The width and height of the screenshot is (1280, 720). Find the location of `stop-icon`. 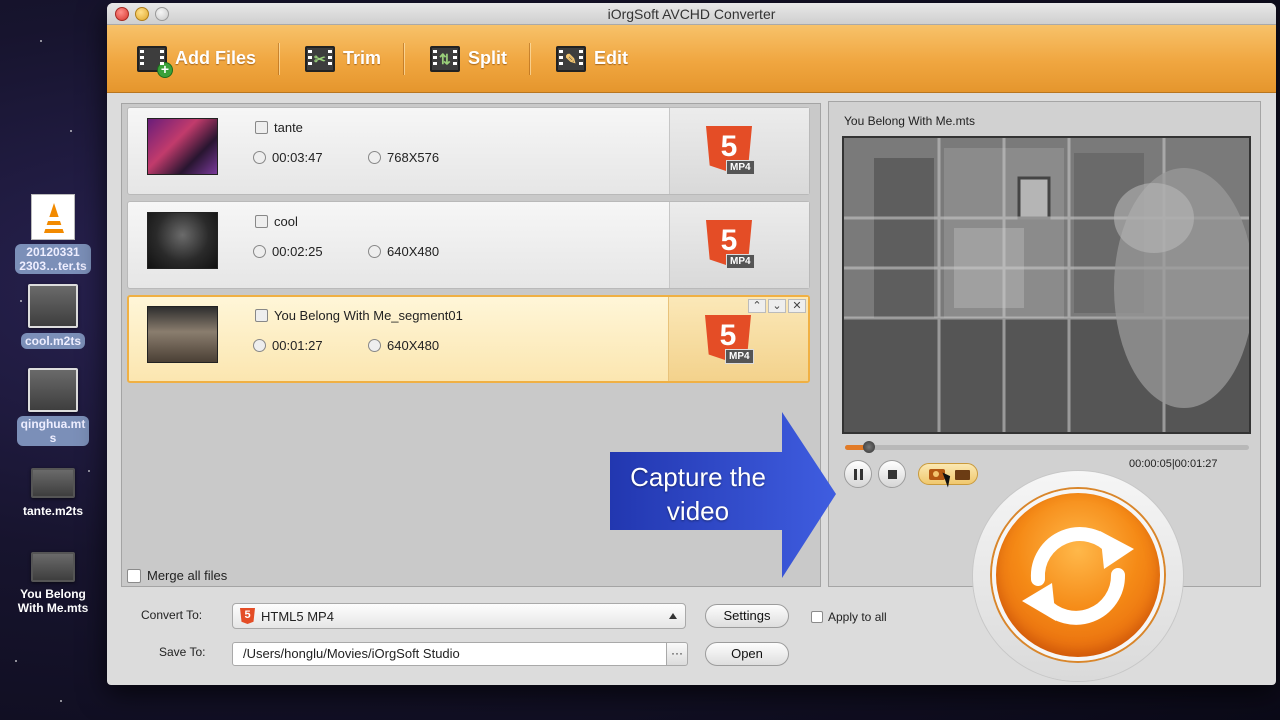

stop-icon is located at coordinates (892, 474).